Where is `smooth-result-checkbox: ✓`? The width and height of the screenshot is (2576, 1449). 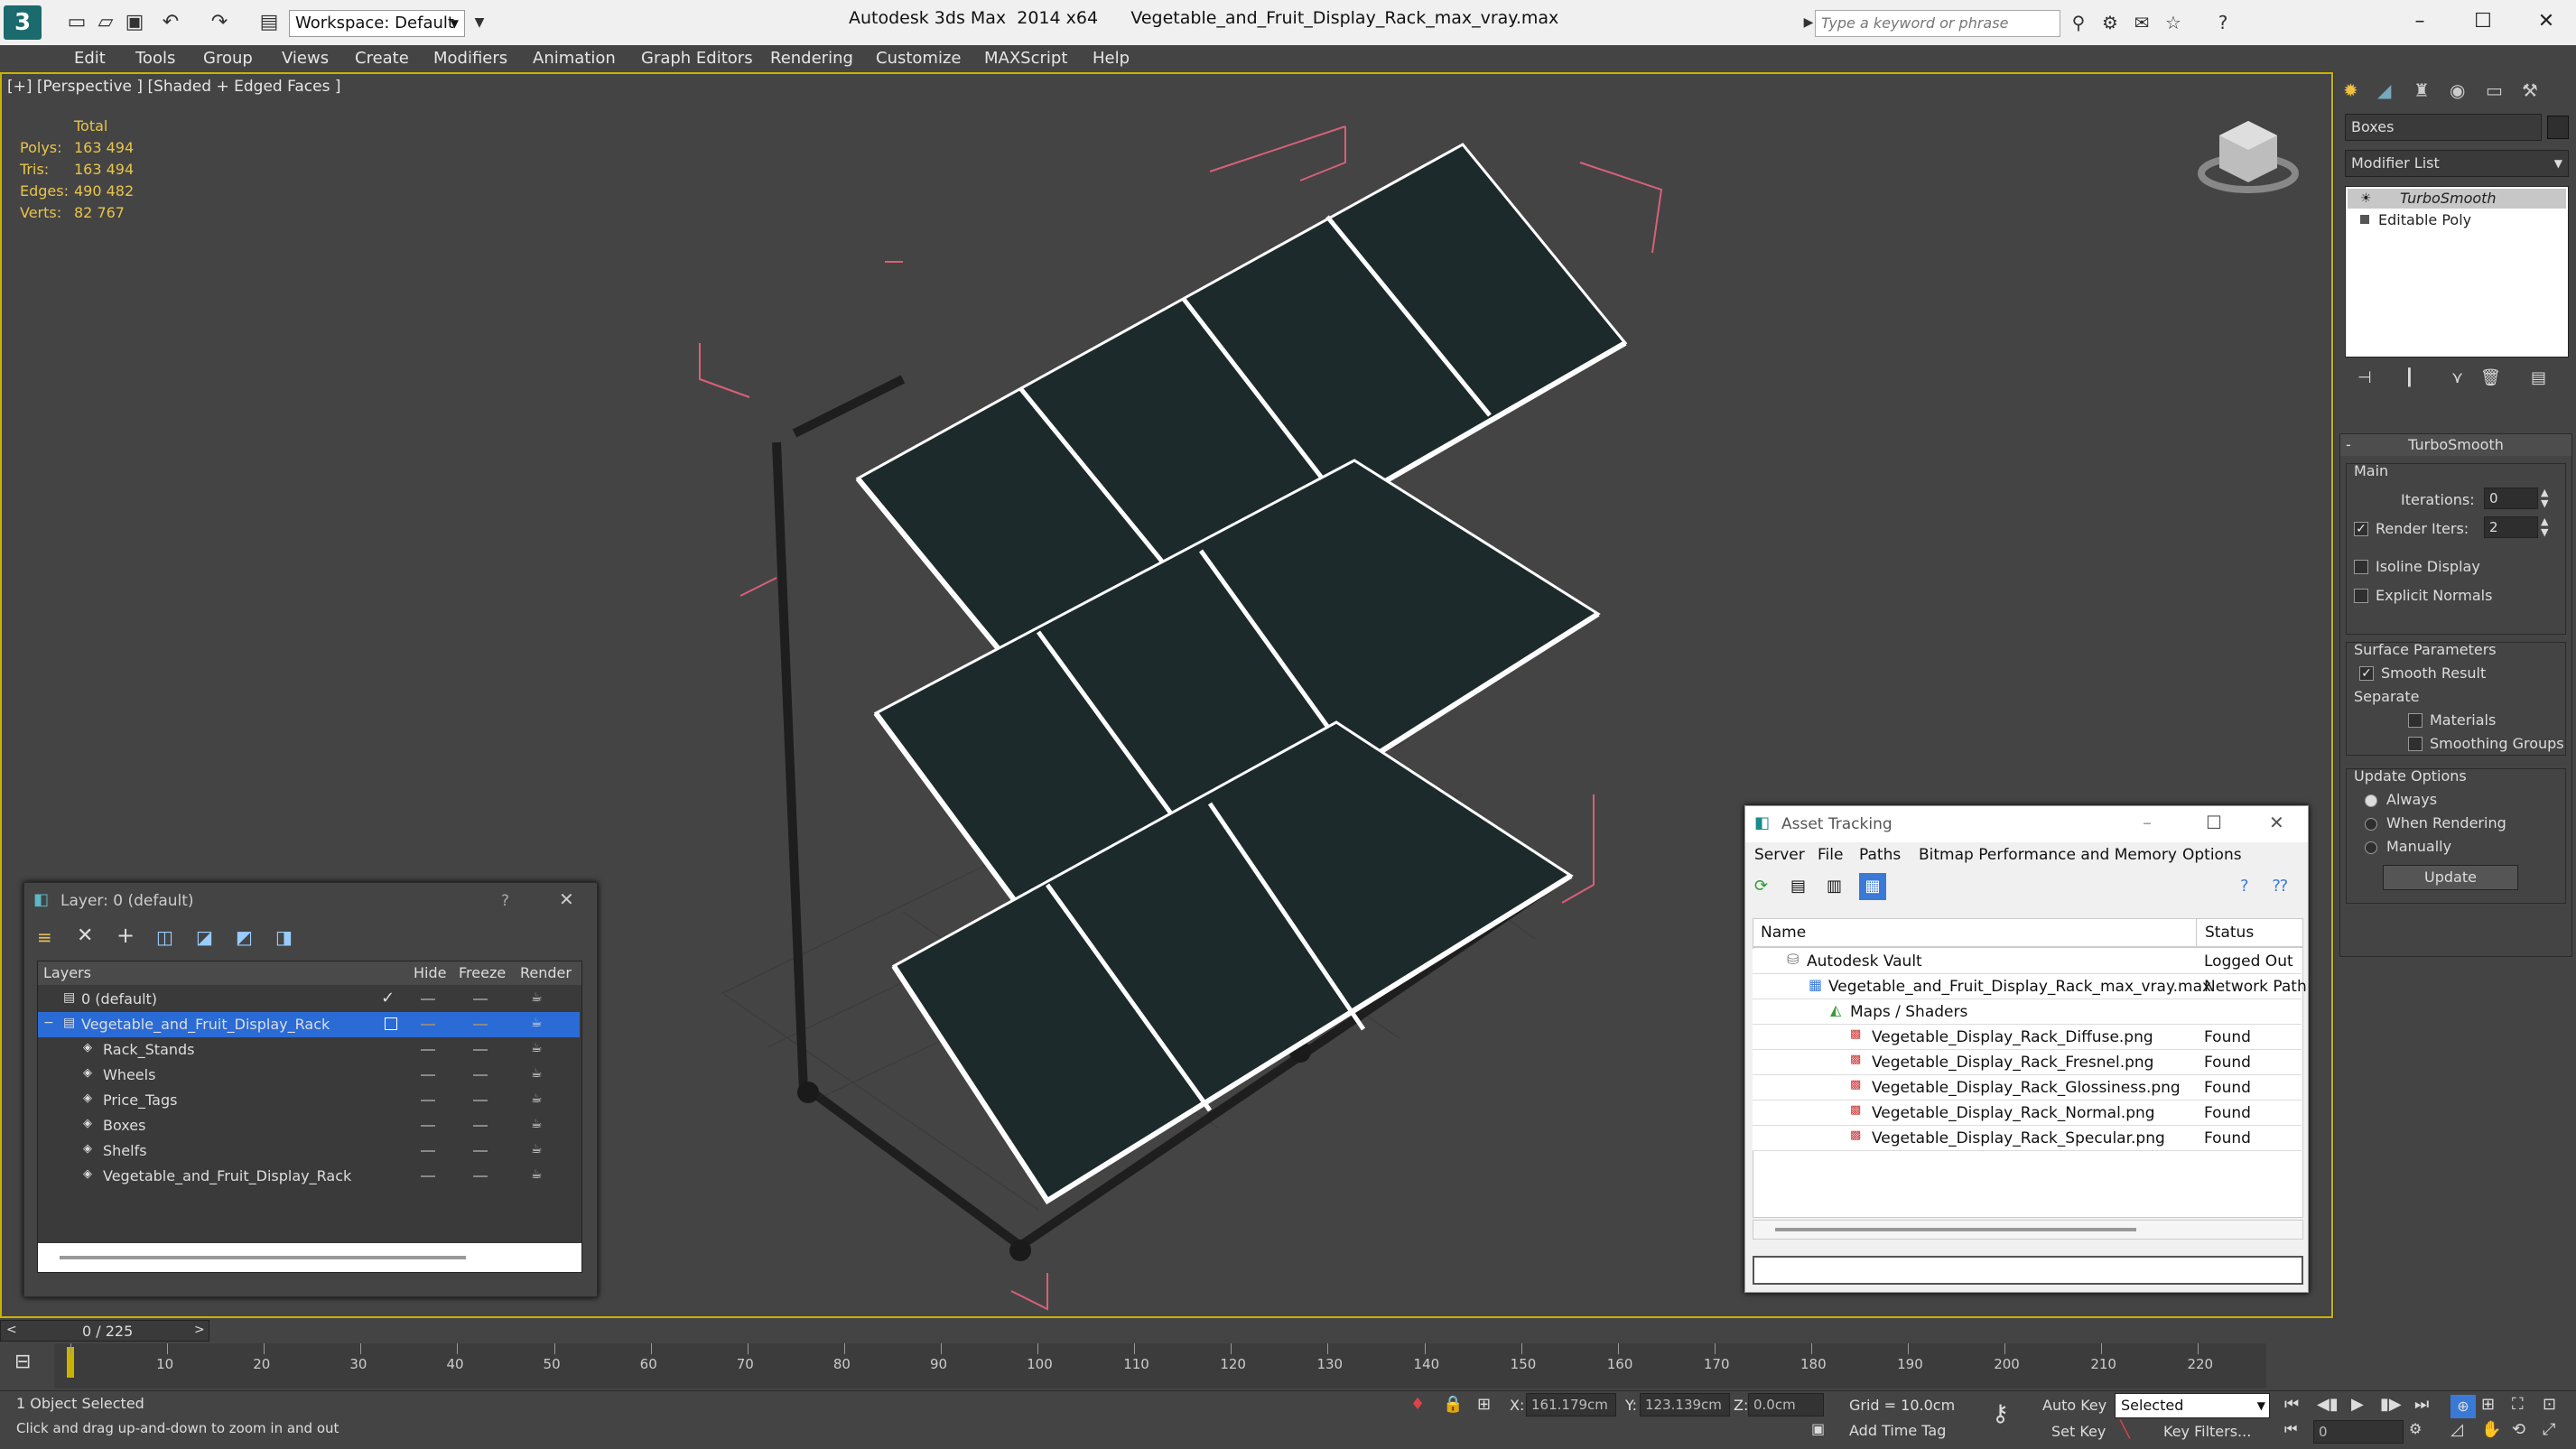
smooth-result-checkbox: ✓ is located at coordinates (2366, 673).